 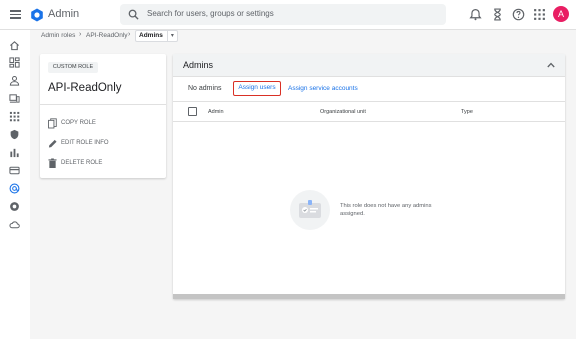 I want to click on billing-icon, so click(x=14, y=170).